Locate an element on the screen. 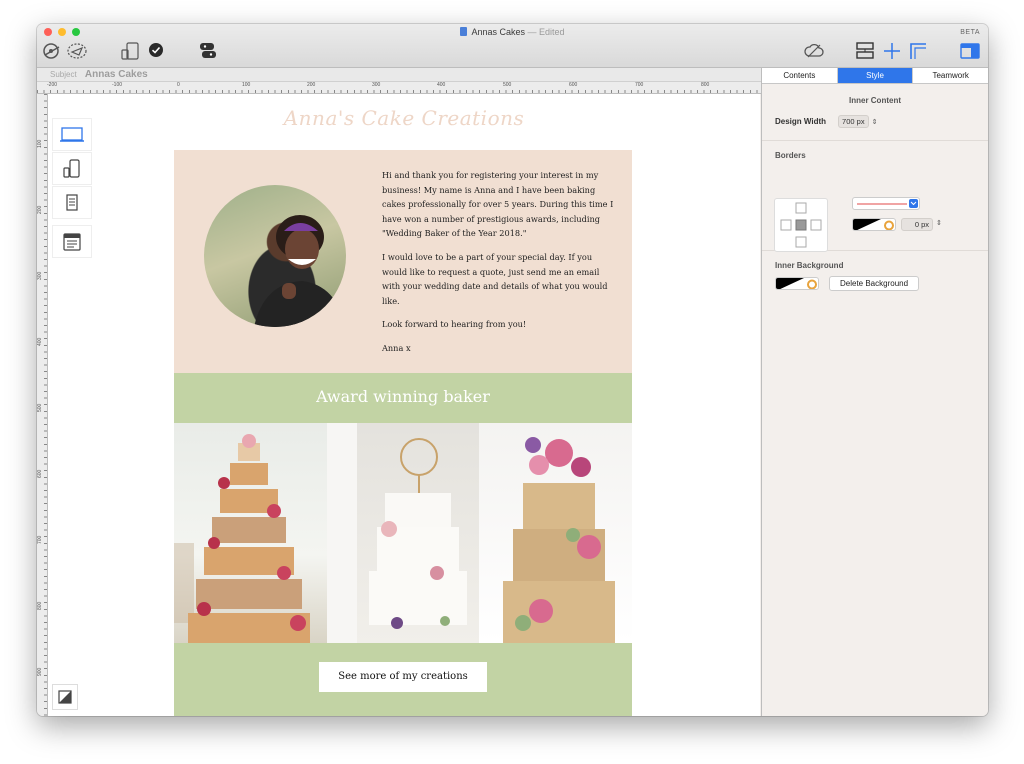 The image size is (1024, 764). cta-section: See more of my creations is located at coordinates (403, 679).